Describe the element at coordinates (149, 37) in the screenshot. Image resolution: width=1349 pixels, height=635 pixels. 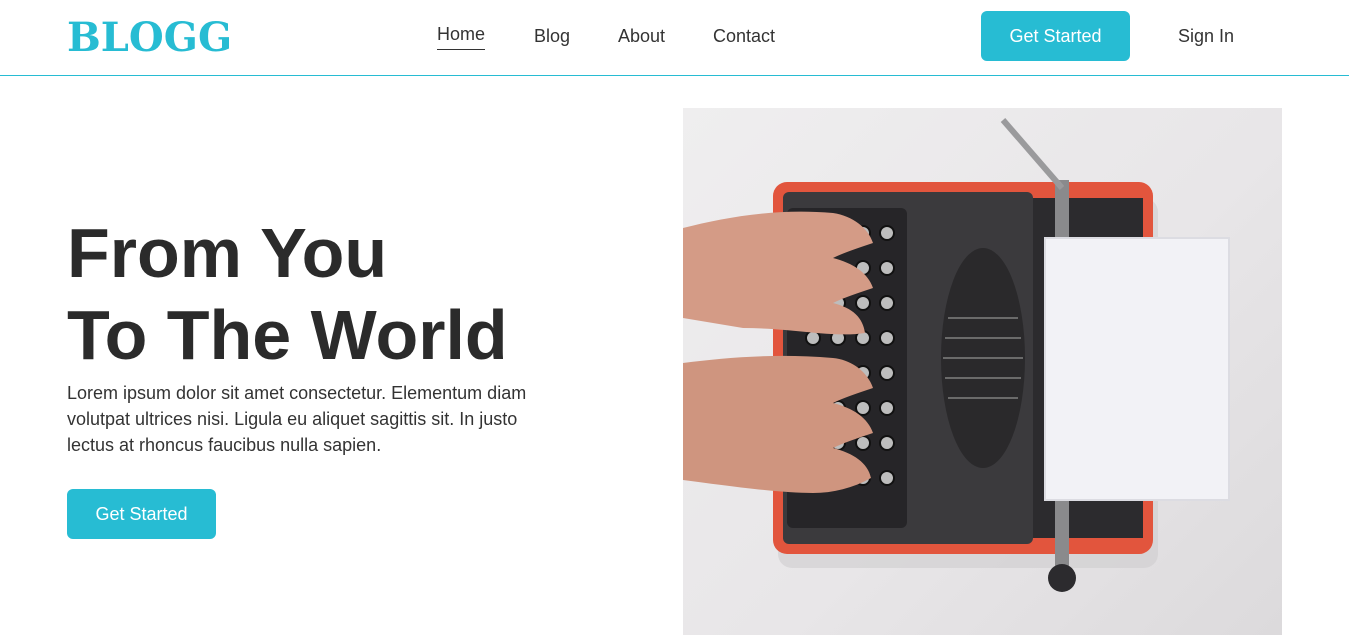
I see `logo: BLOGG` at that location.